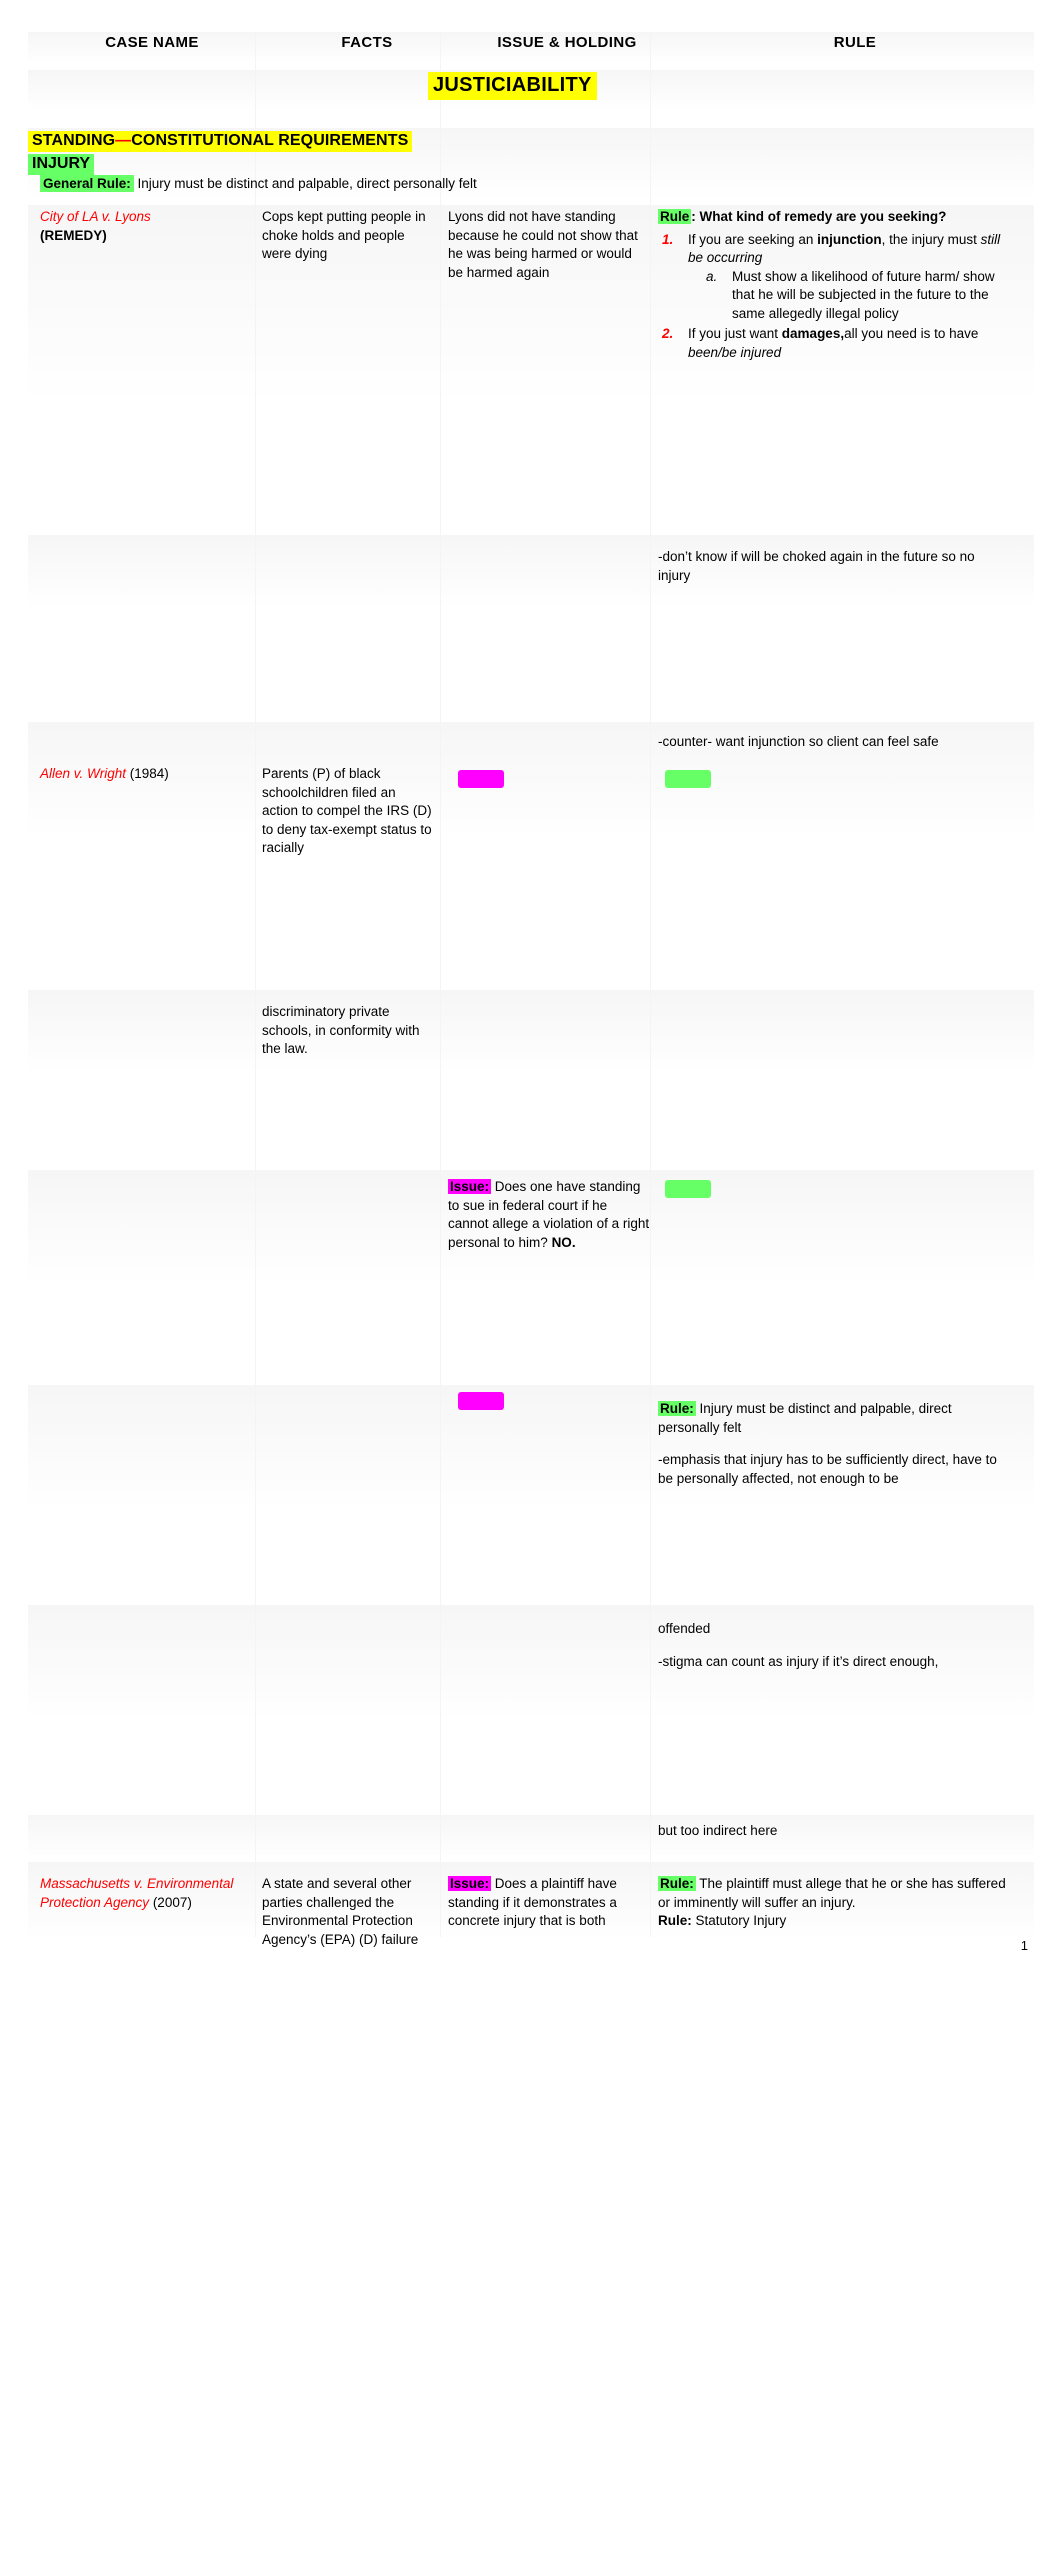 The image size is (1062, 2549). What do you see at coordinates (1024, 1945) in the screenshot?
I see `page-number: 1` at bounding box center [1024, 1945].